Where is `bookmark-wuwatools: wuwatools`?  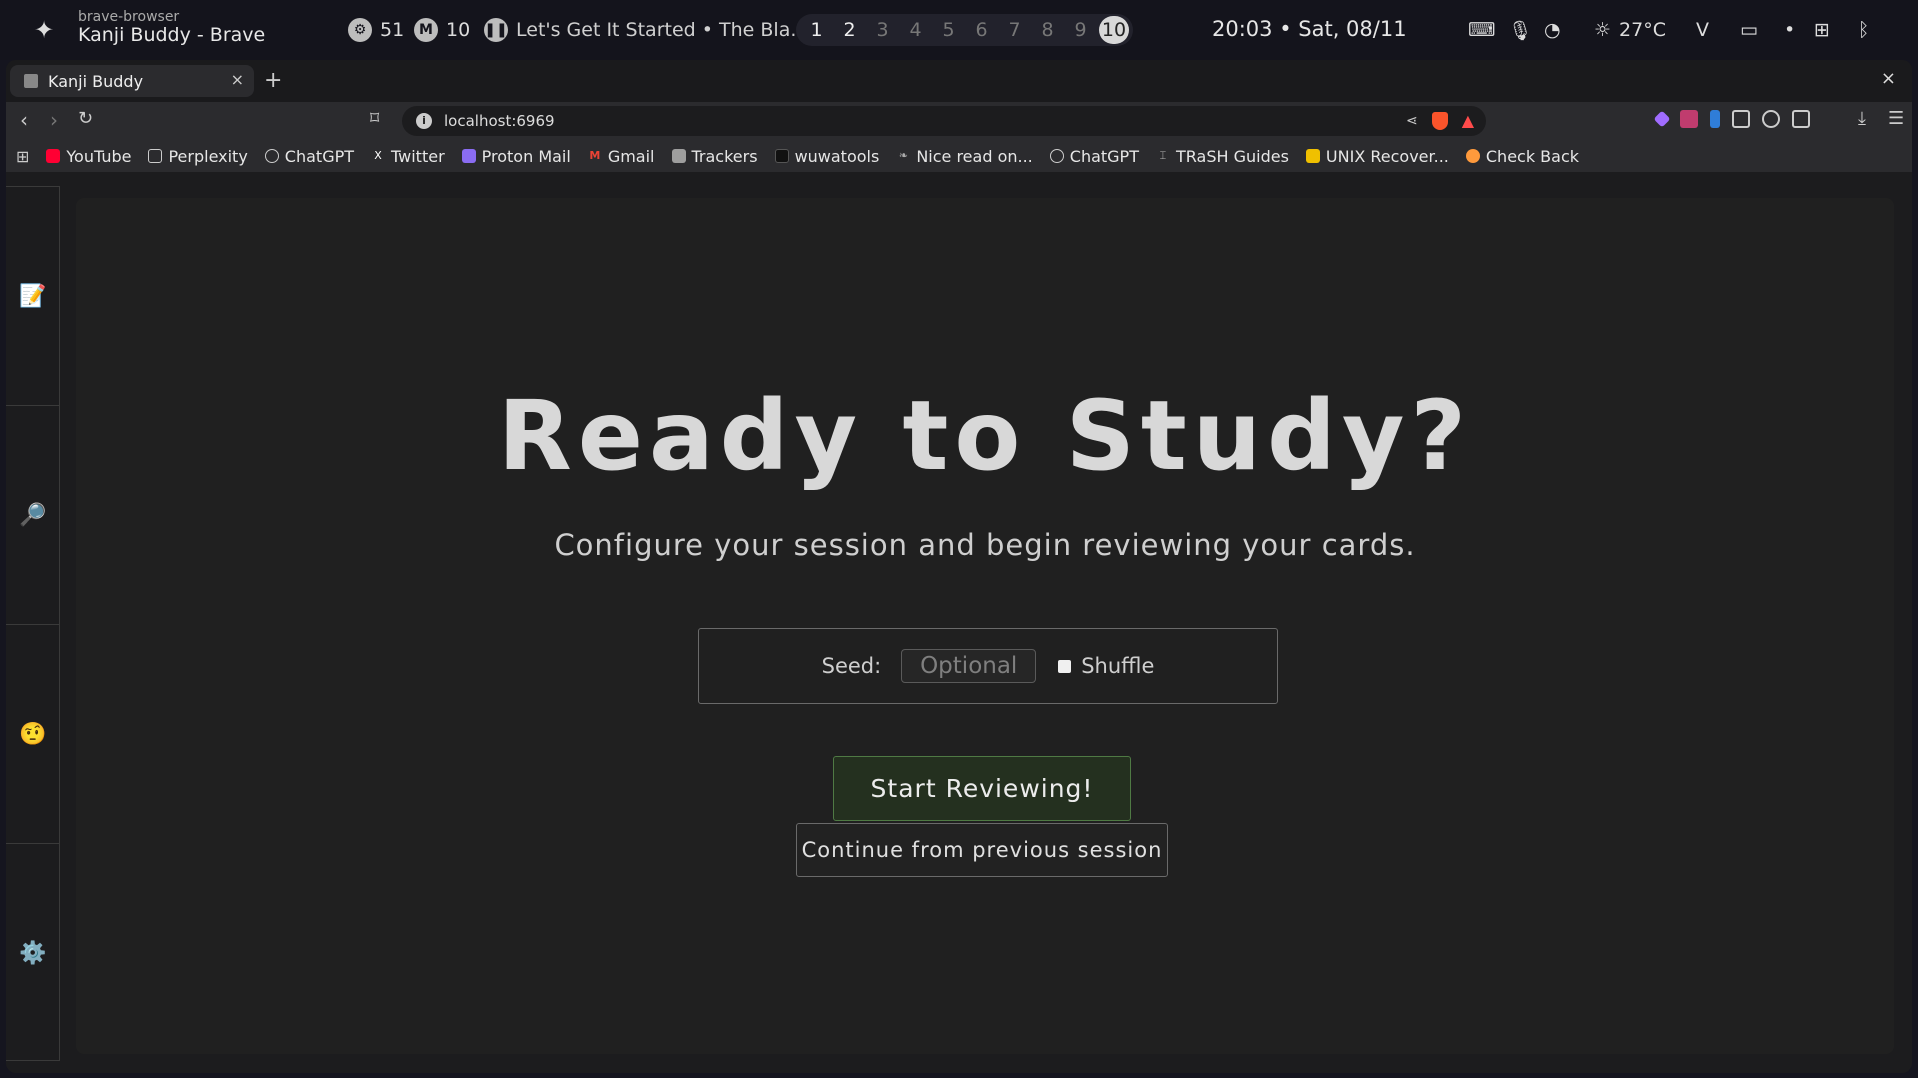 bookmark-wuwatools: wuwatools is located at coordinates (826, 156).